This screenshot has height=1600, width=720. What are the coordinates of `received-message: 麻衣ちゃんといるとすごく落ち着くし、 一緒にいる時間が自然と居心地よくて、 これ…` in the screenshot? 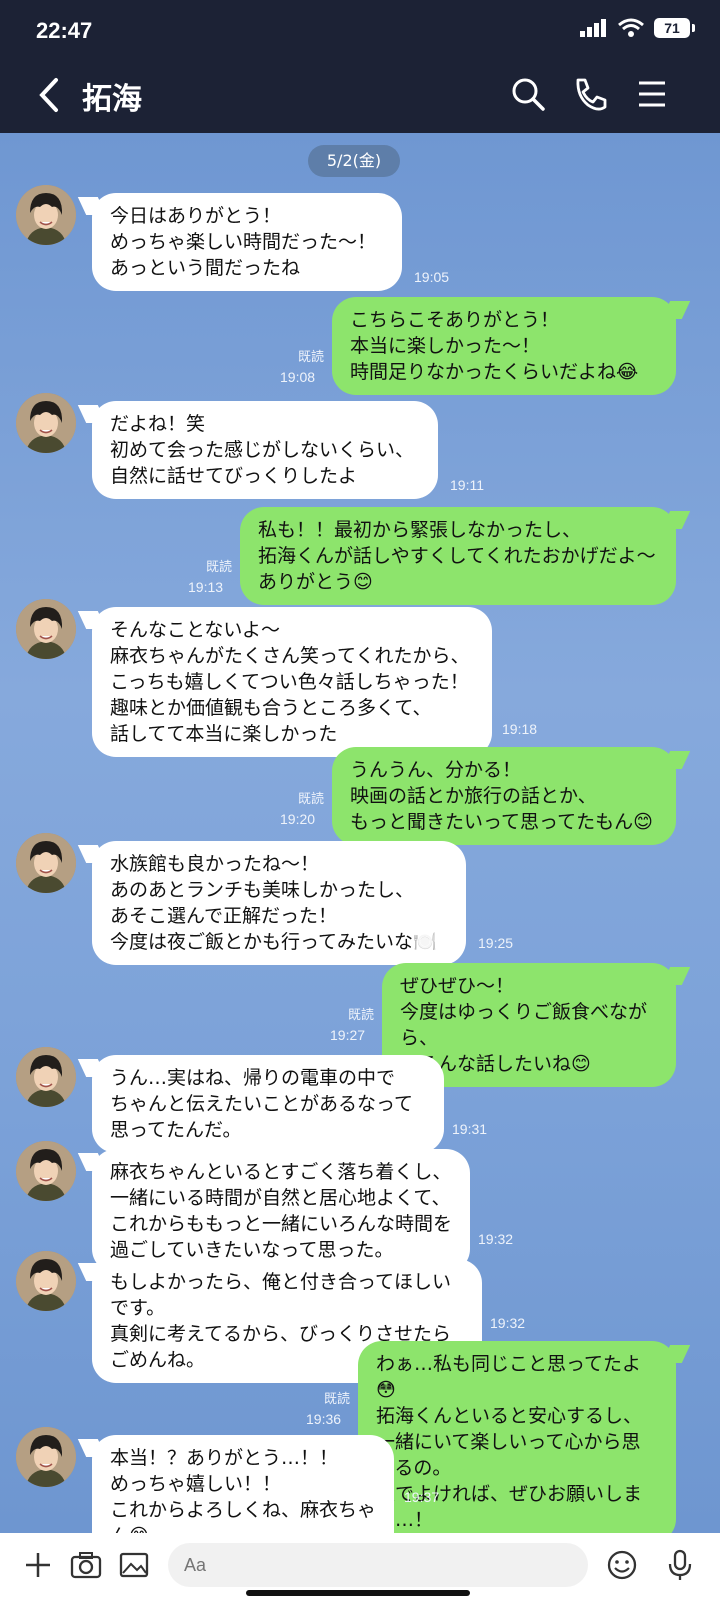 It's located at (281, 1211).